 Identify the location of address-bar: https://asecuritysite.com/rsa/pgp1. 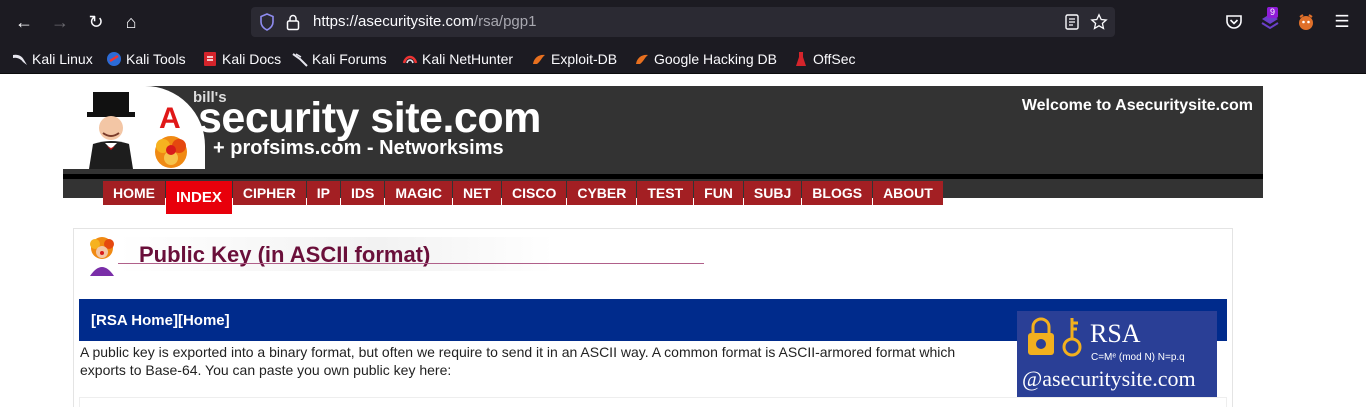
(683, 22).